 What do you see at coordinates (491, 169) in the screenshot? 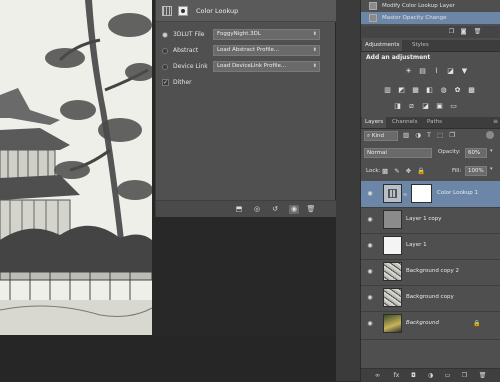
I see `fill-arrow-icon: ▾` at bounding box center [491, 169].